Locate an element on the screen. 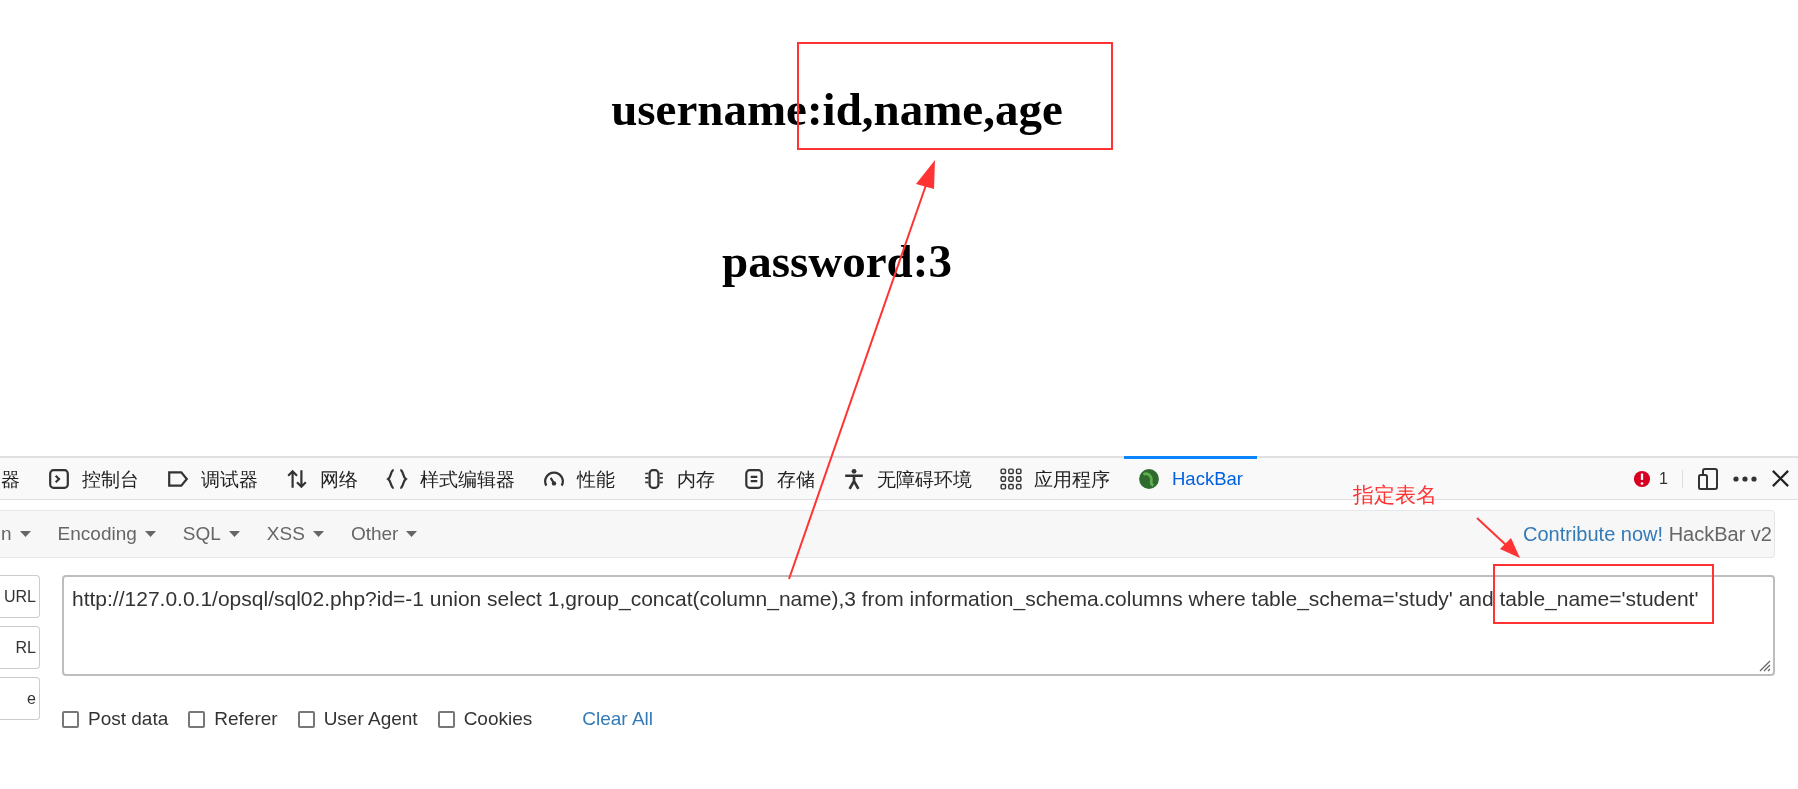 The image size is (1798, 789). arrows-icon is located at coordinates (297, 479).